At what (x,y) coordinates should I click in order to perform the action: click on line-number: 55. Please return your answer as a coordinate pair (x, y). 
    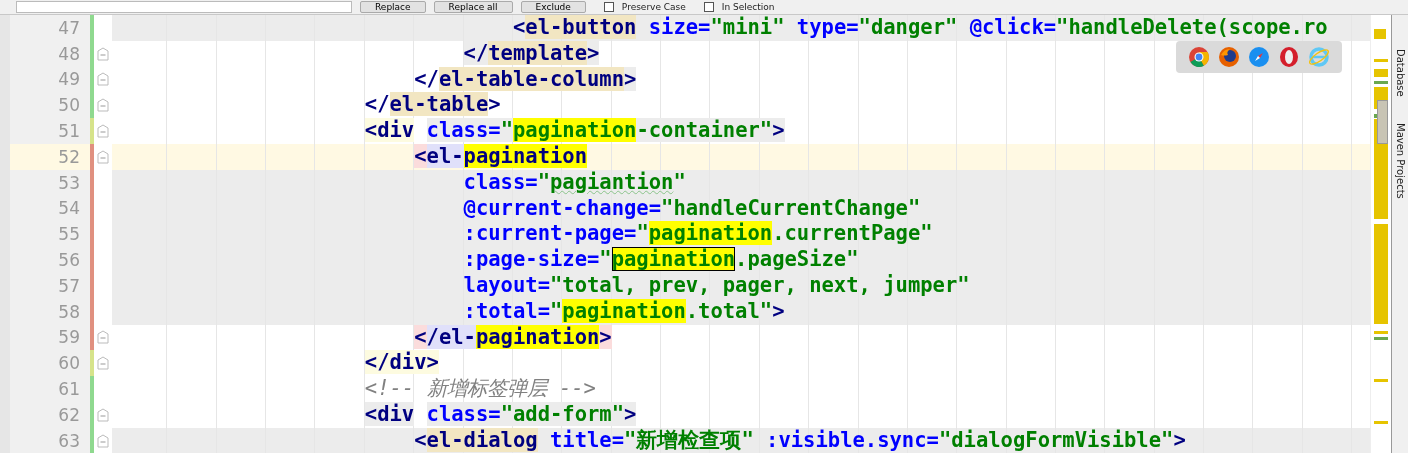
    Looking at the image, I should click on (69, 234).